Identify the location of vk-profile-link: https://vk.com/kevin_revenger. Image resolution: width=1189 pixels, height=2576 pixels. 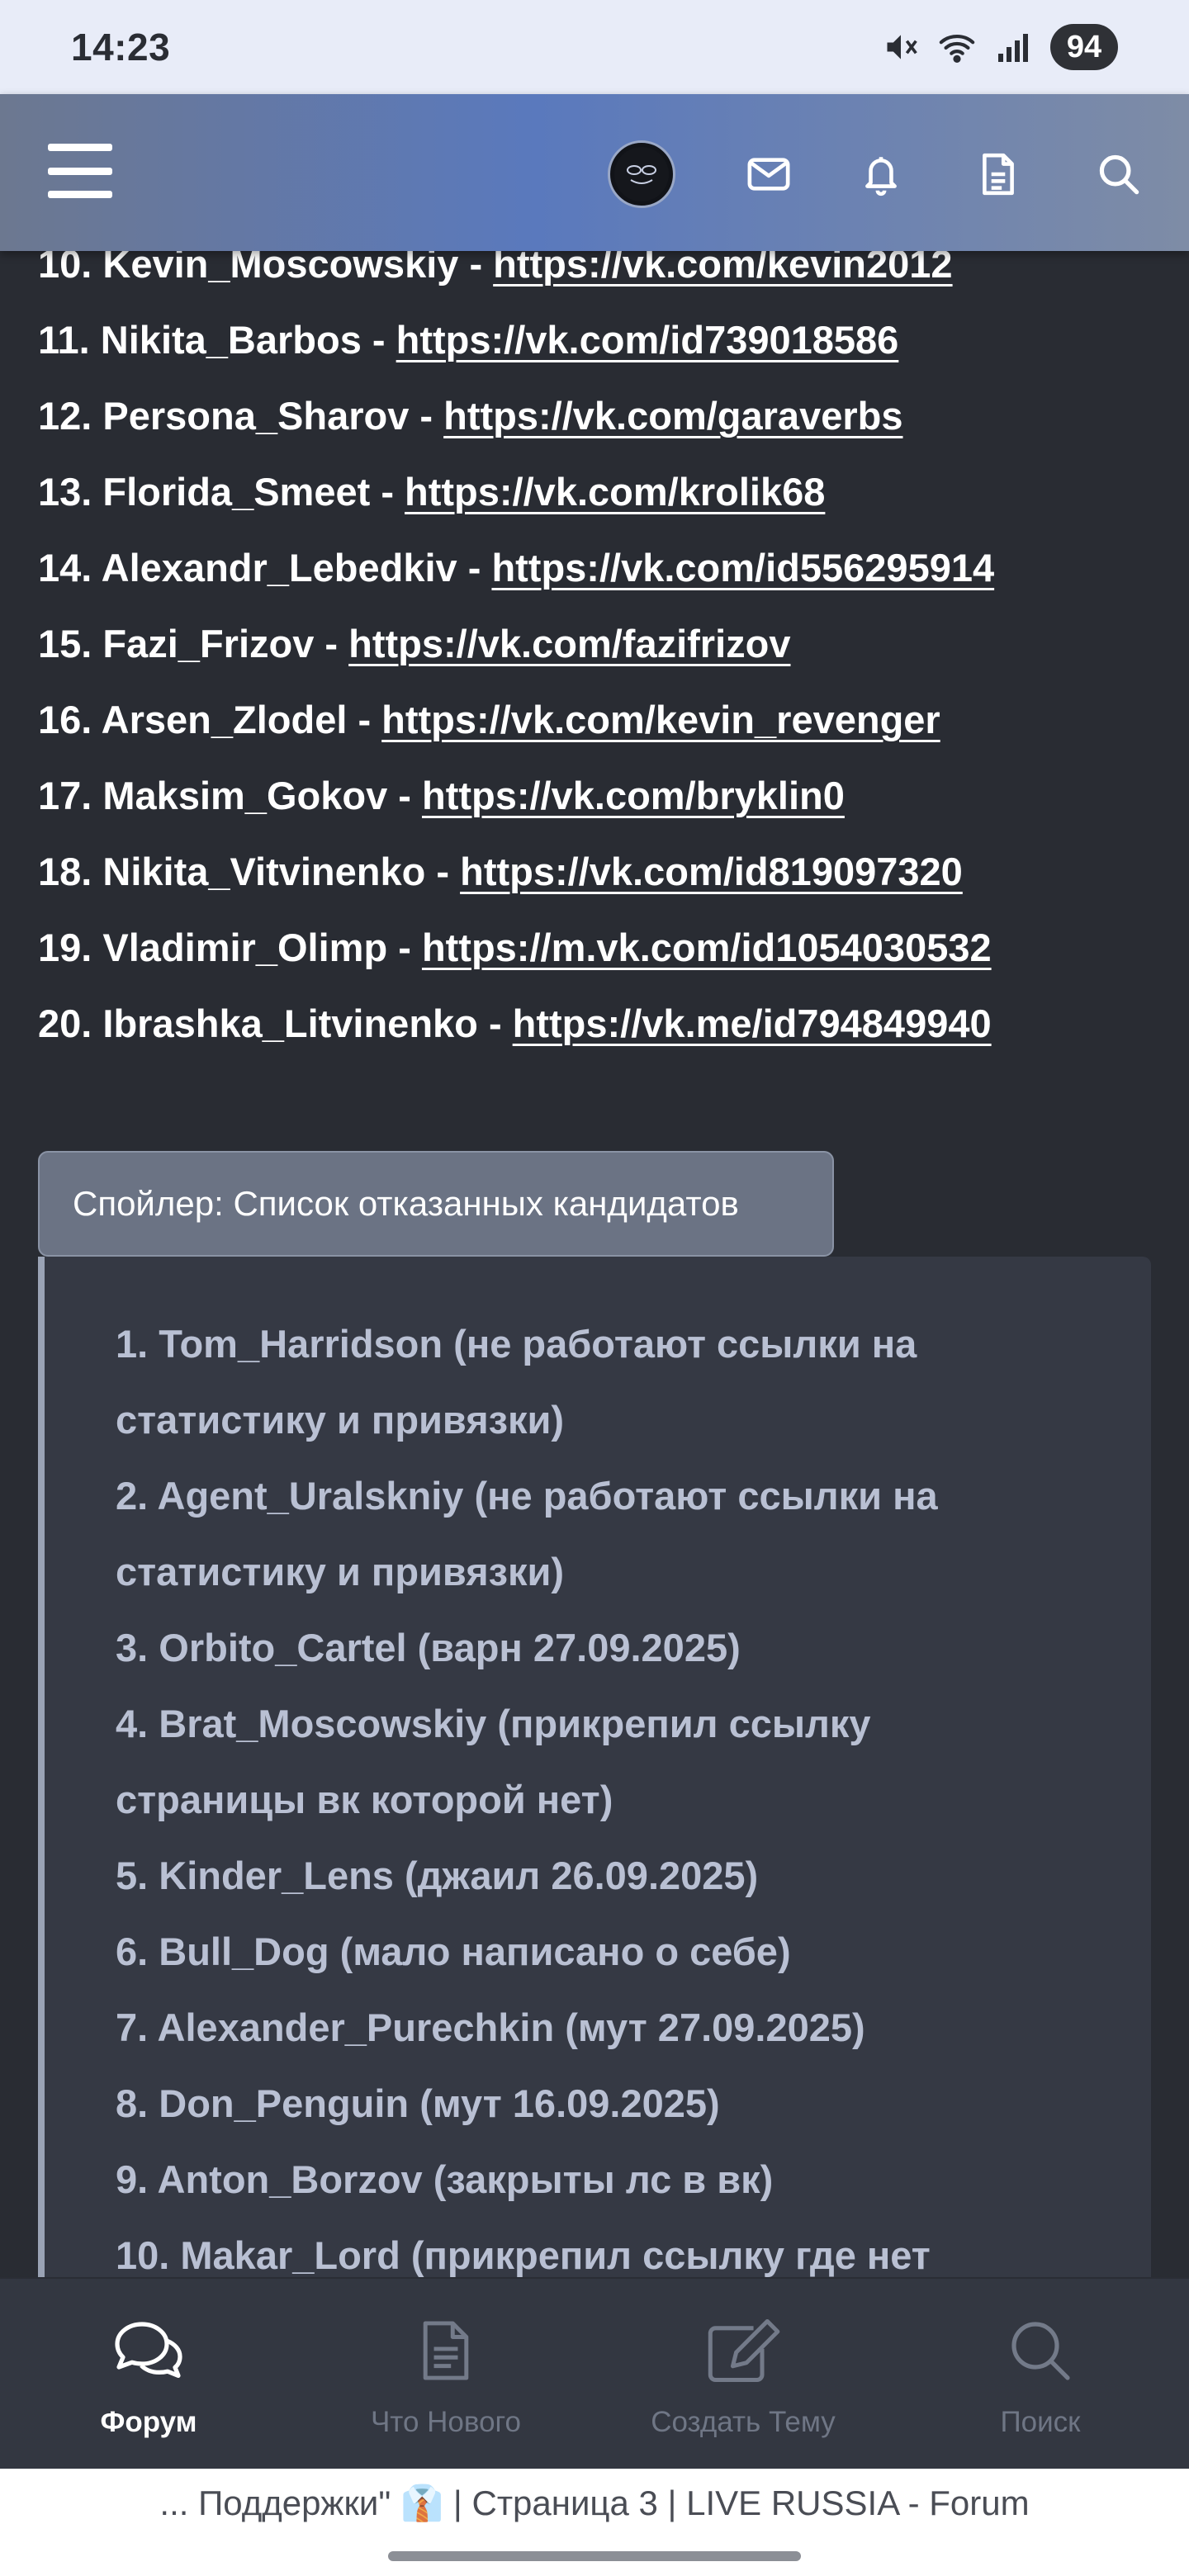
(660, 719).